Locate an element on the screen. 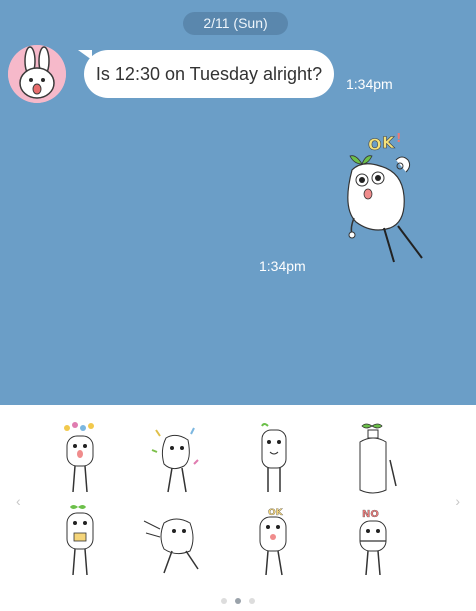 The height and width of the screenshot is (611, 476). sticker-hug is located at coordinates (80, 542).